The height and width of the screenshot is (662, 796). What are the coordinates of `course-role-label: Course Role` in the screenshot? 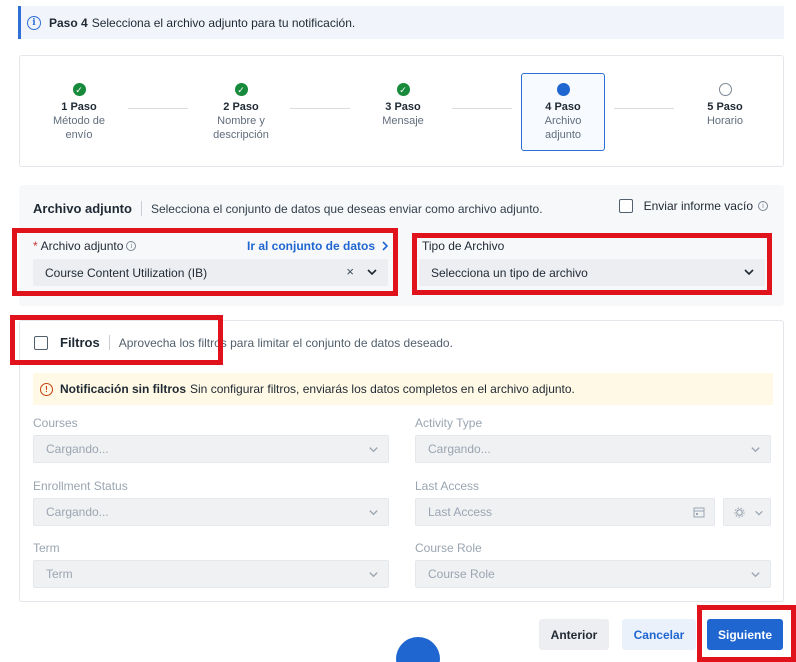 It's located at (448, 548).